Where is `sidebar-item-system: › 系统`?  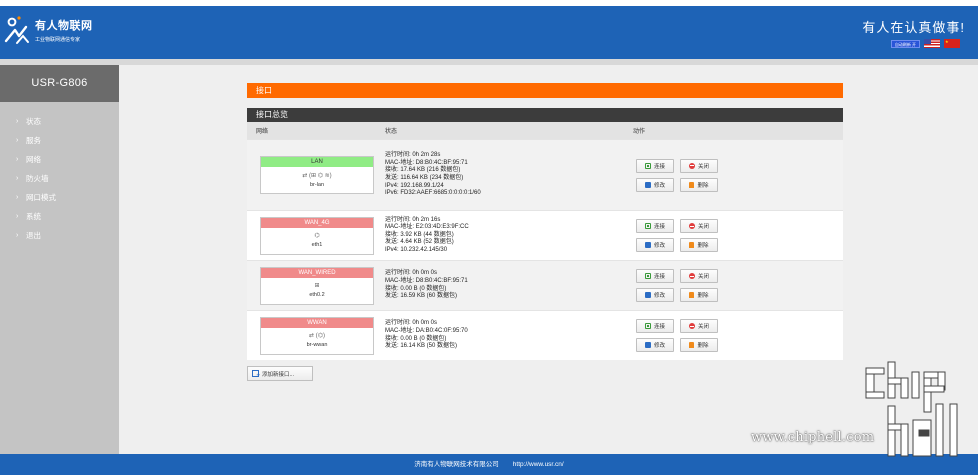 sidebar-item-system: › 系统 is located at coordinates (59, 216).